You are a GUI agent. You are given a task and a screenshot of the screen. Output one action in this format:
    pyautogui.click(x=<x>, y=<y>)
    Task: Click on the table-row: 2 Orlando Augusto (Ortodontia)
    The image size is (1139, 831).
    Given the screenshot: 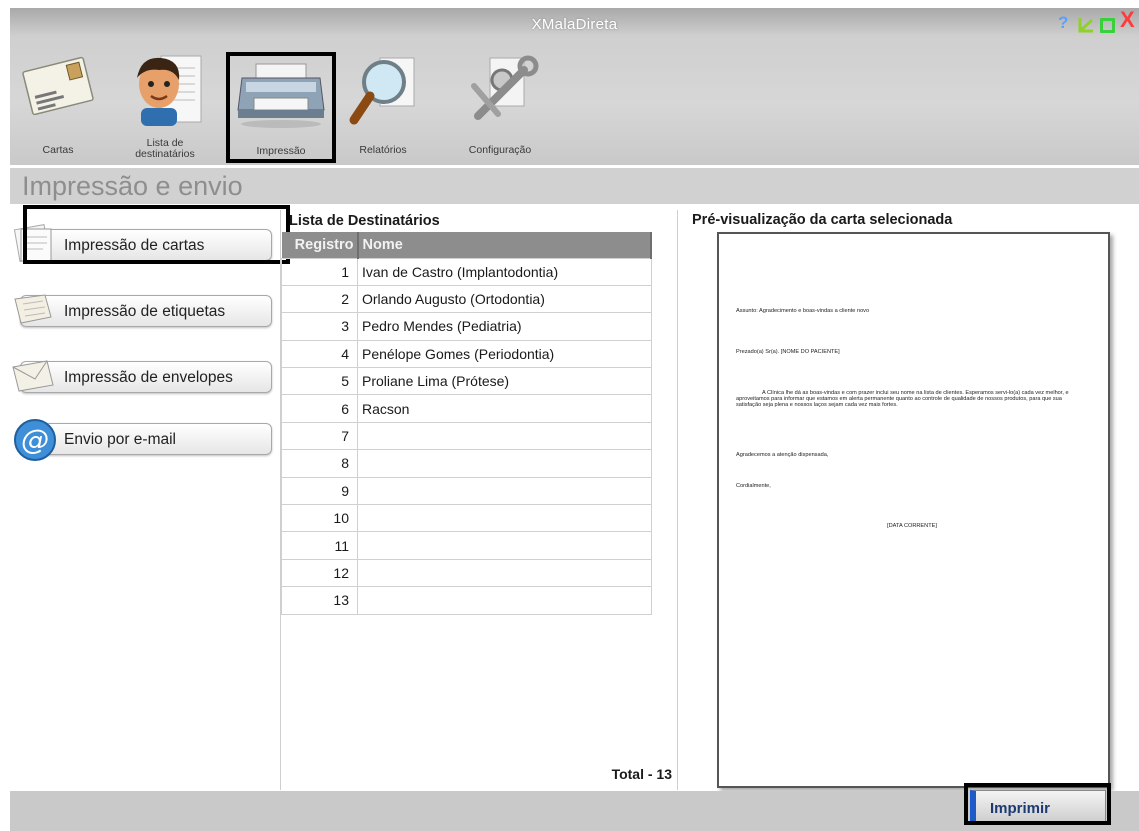 What is the action you would take?
    pyautogui.click(x=466, y=299)
    